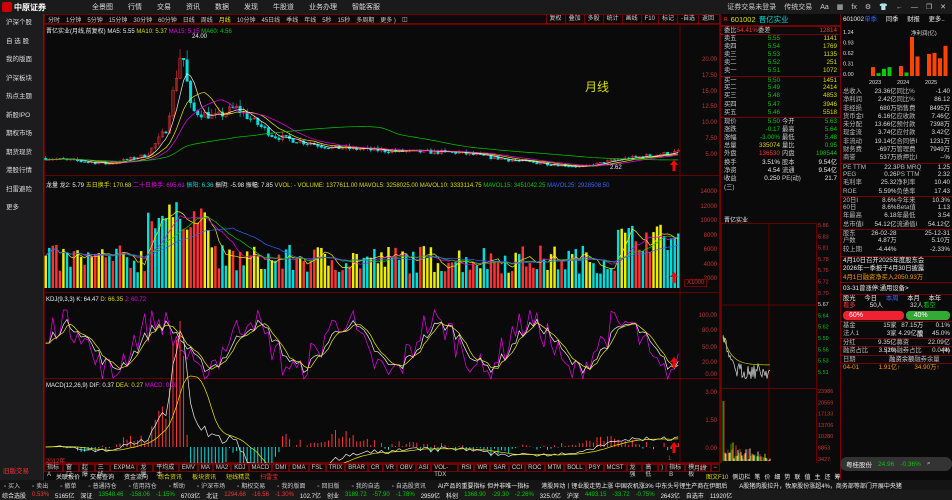 This screenshot has width=952, height=500. Describe the element at coordinates (21, 60) in the screenshot. I see `sidebar-item: 我的版面` at that location.